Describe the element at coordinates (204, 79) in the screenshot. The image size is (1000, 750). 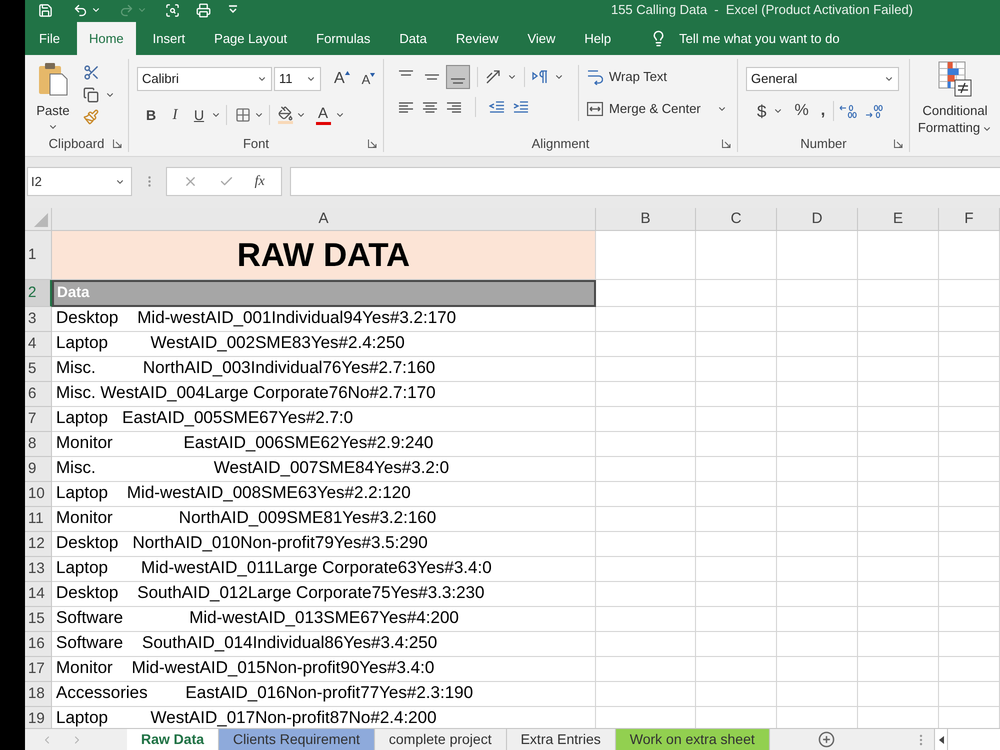
I see `font-name-field: Calibri` at that location.